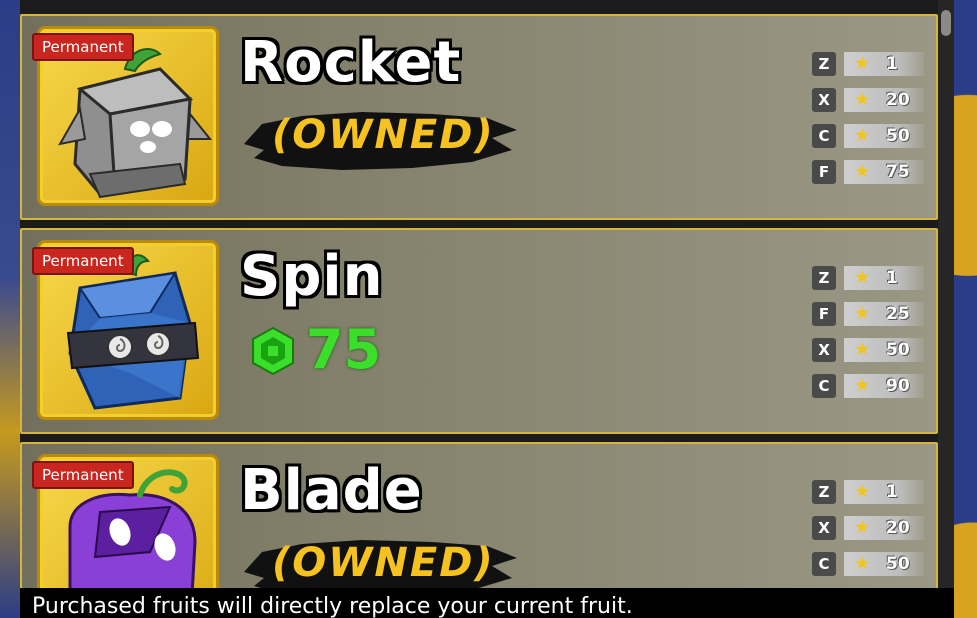 This screenshot has width=977, height=618. I want to click on move-row: C ★ 90, so click(868, 386).